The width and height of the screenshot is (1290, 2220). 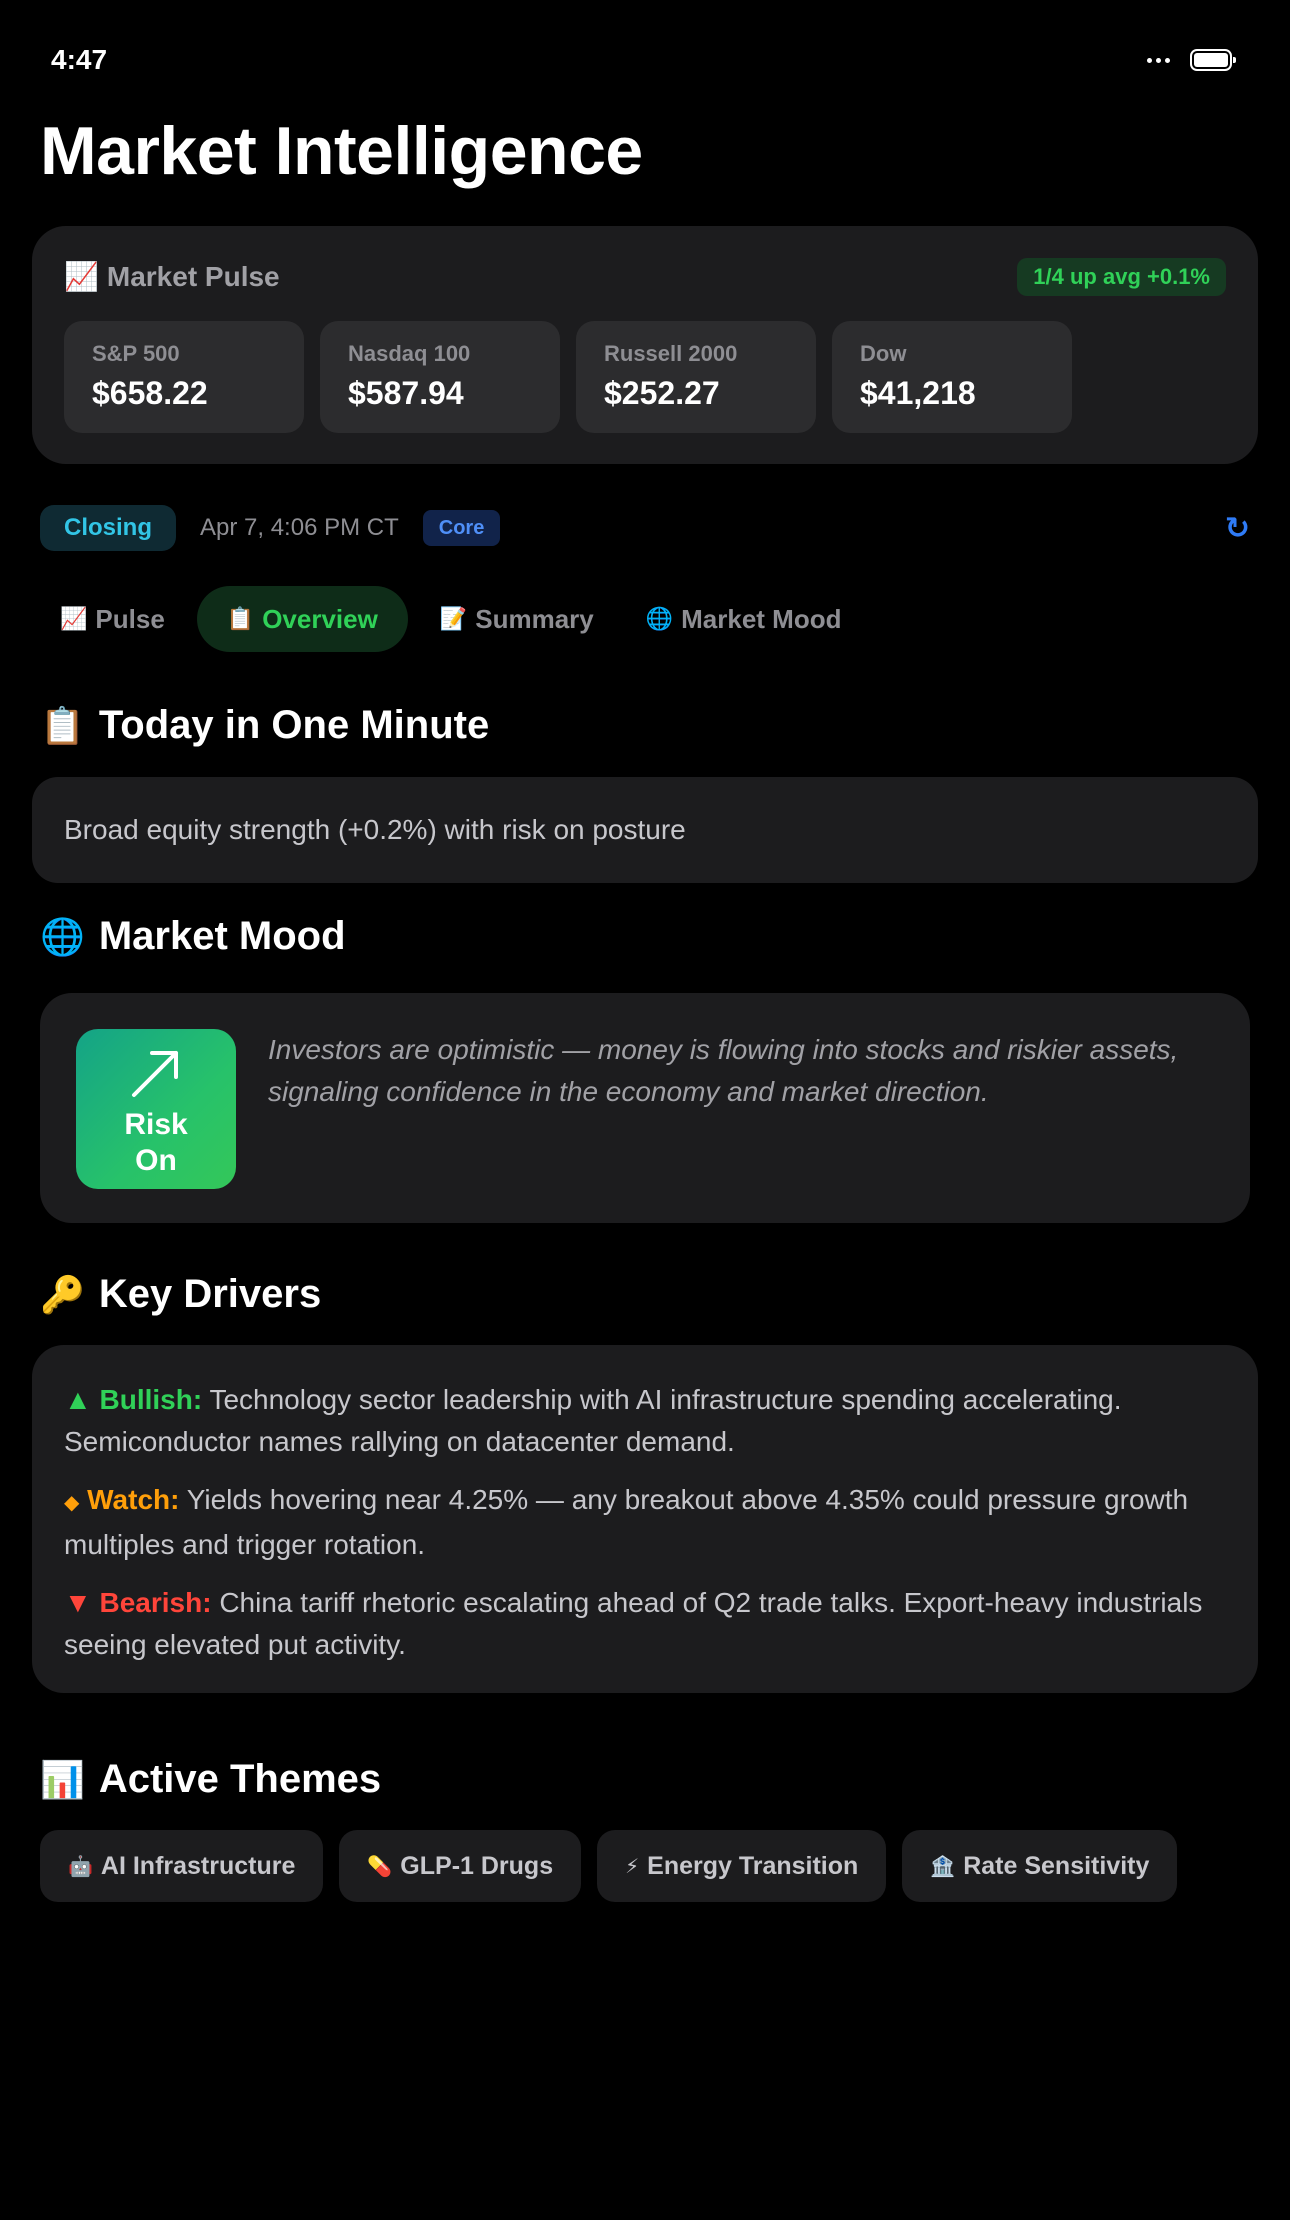 I want to click on diamond-icon: ◆, so click(x=72, y=1503).